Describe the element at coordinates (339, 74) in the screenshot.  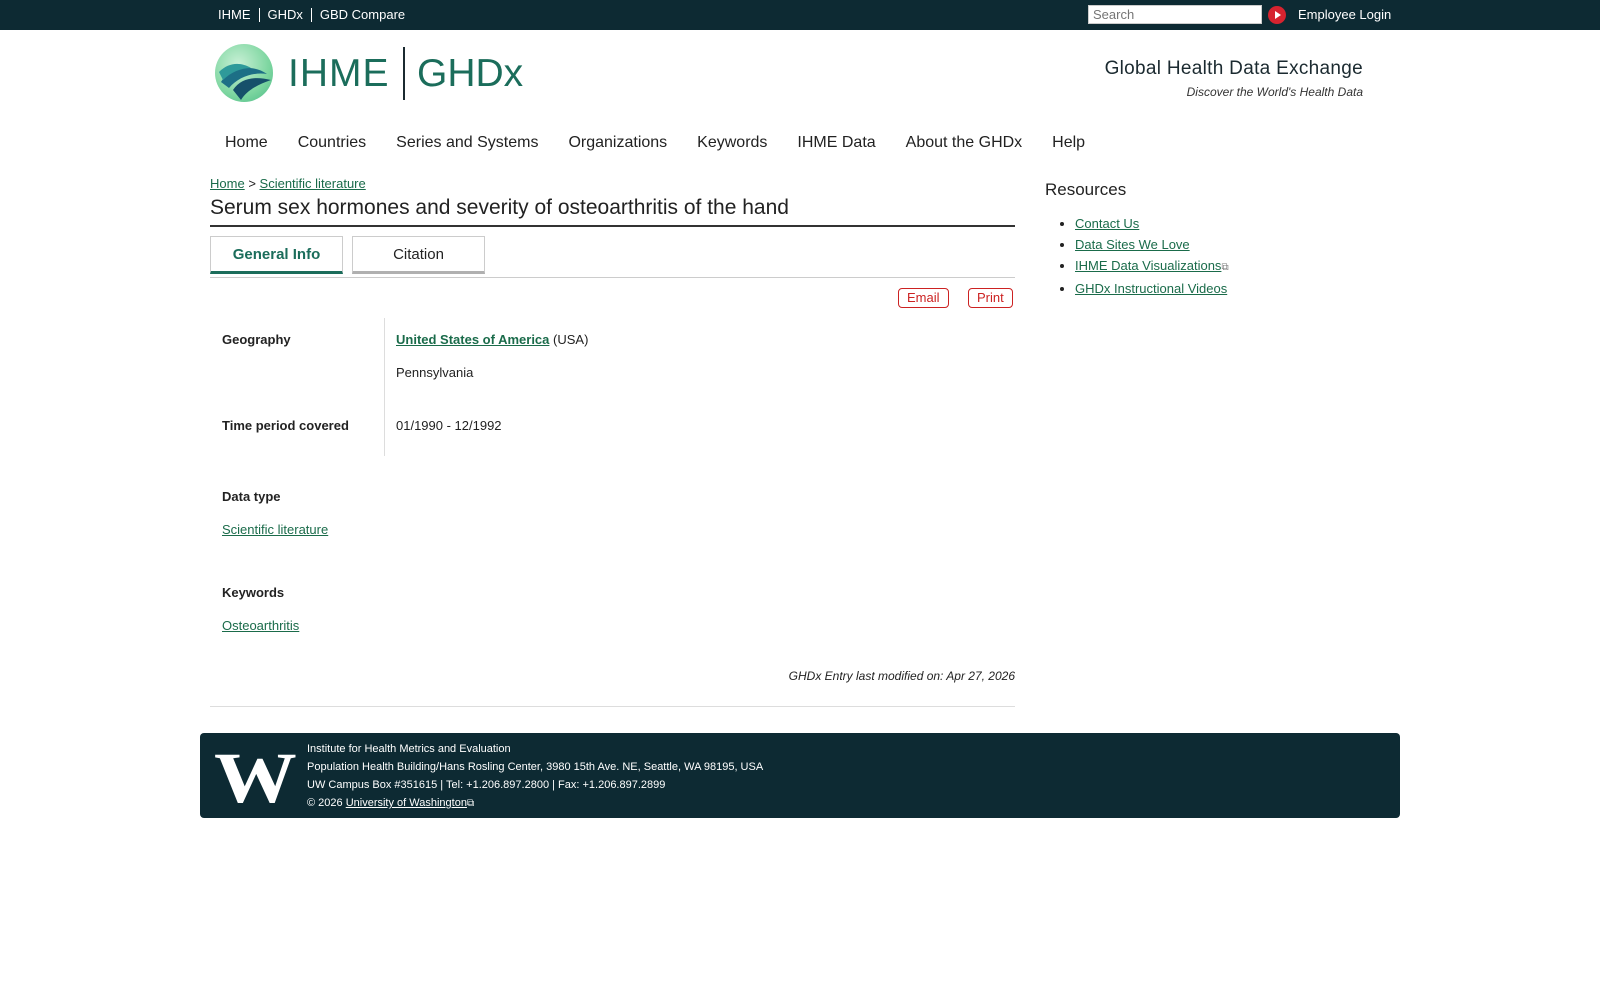
I see `logo-ihme-text: IHME` at that location.